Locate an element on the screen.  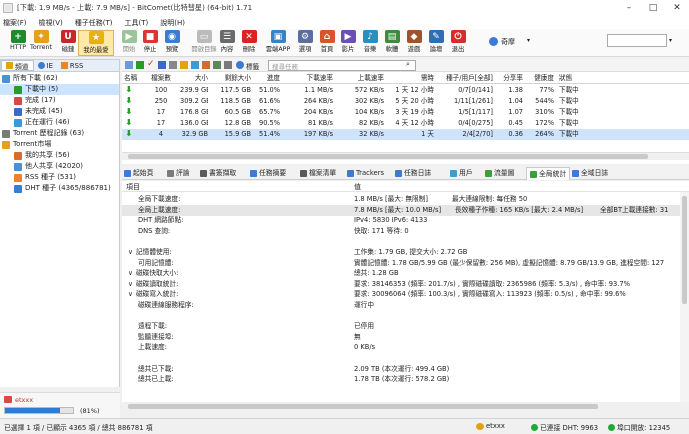
cell-eta: 3 天 19 小時 is located at coordinates (414, 112).